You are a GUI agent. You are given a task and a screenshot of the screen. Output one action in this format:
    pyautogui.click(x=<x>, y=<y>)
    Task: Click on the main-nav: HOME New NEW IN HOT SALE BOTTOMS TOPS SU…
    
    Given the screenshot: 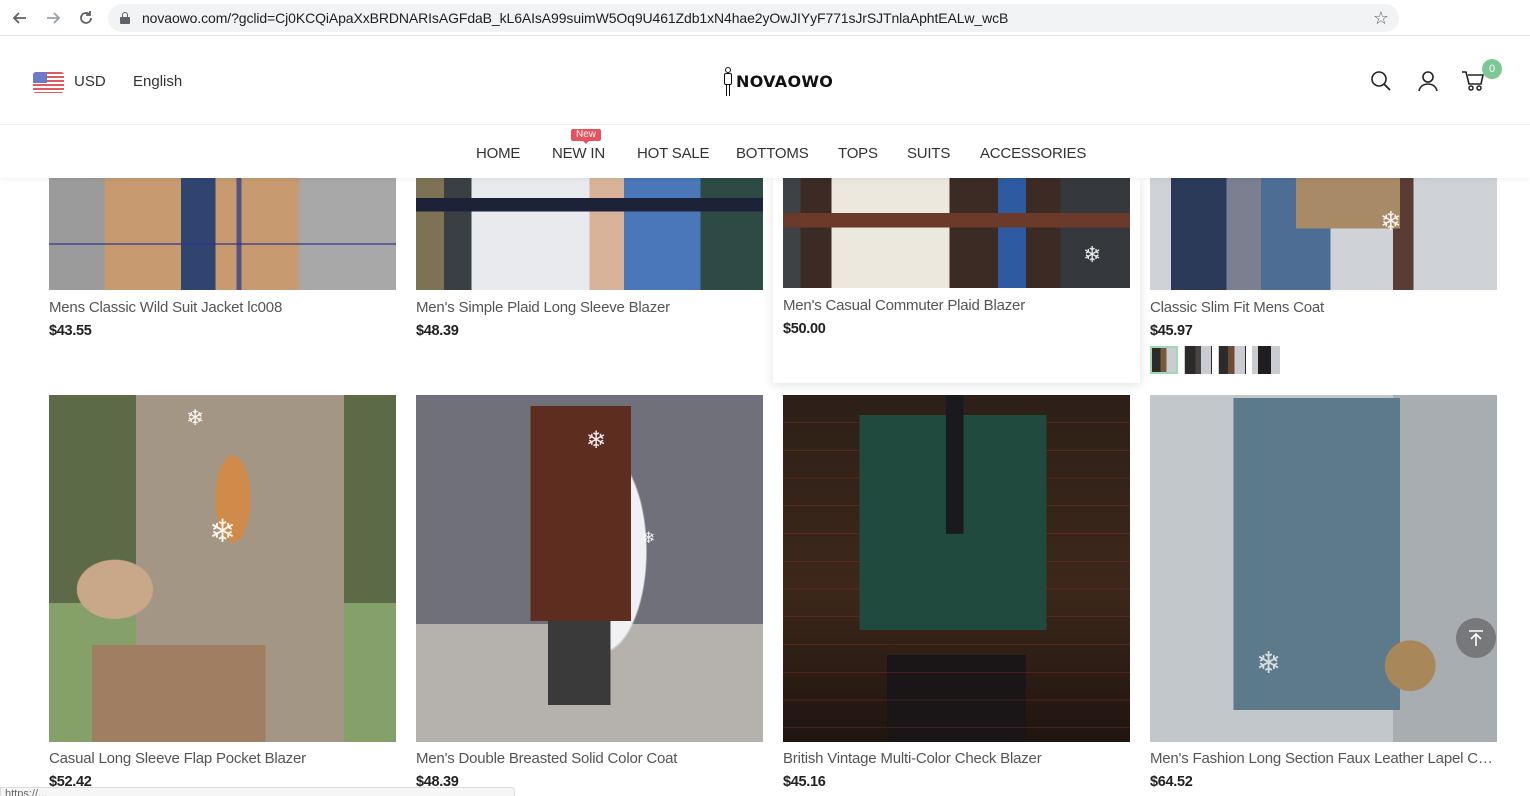 What is the action you would take?
    pyautogui.click(x=765, y=152)
    